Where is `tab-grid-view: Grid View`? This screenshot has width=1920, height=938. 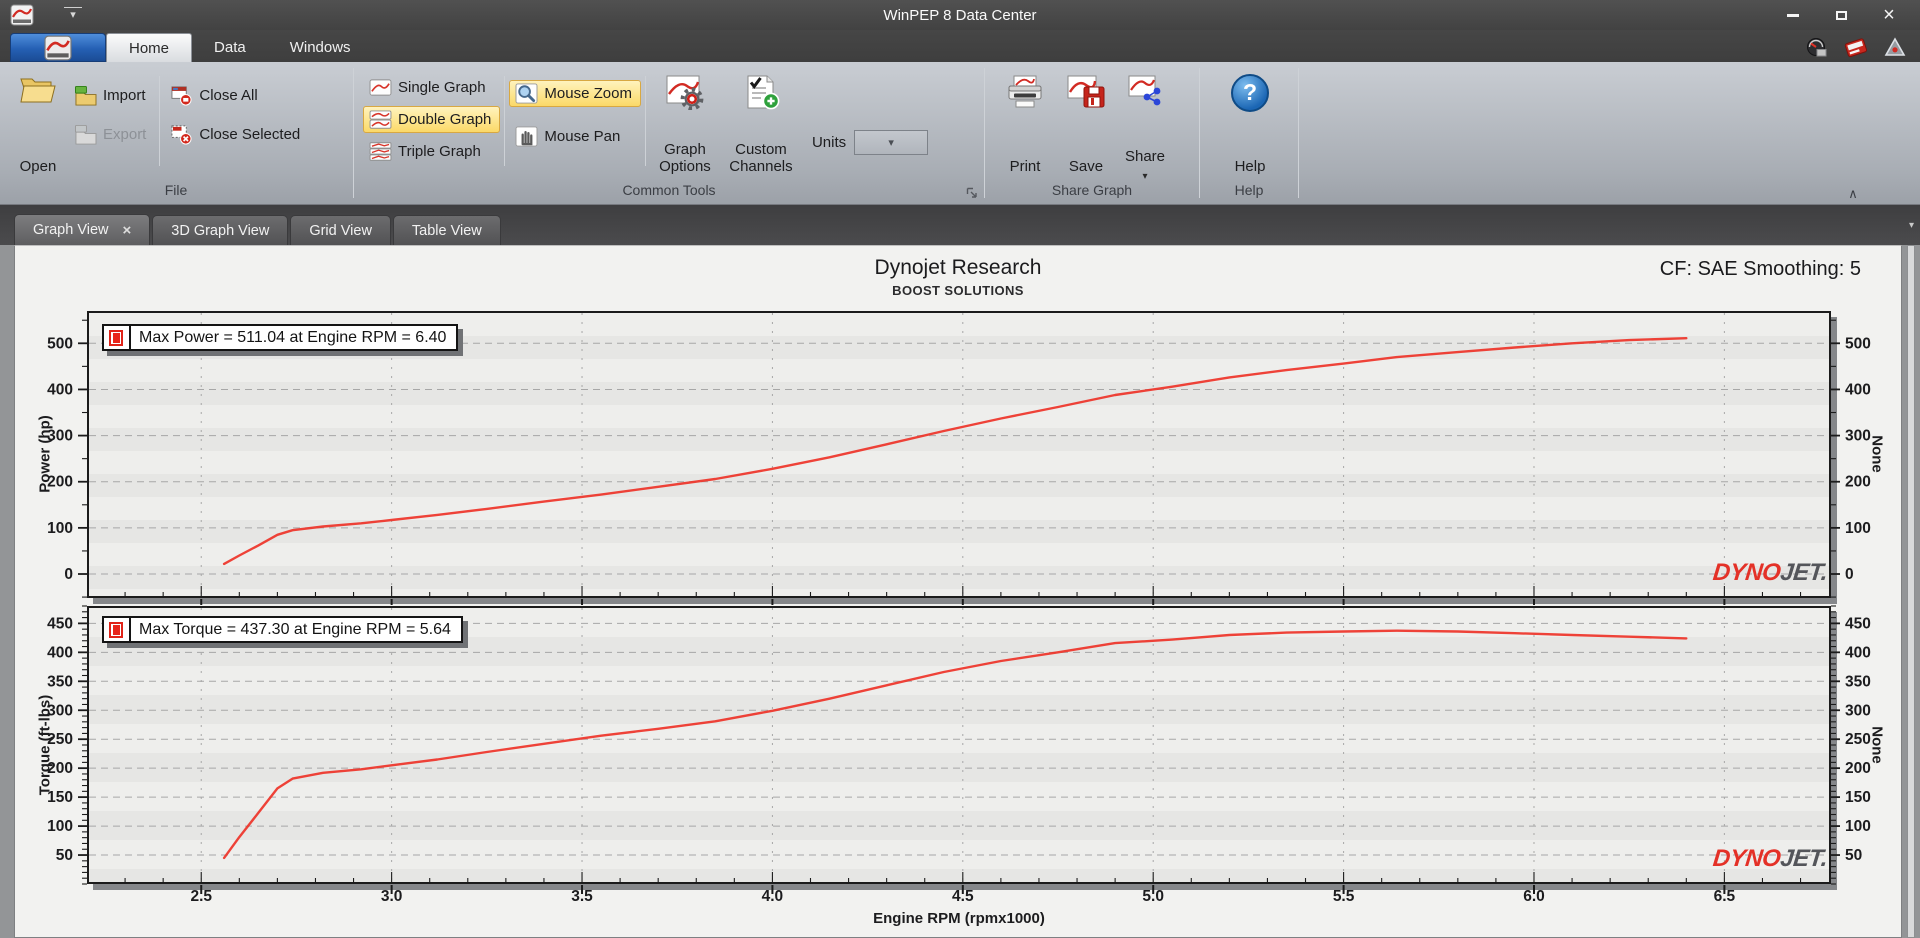
tab-grid-view: Grid View is located at coordinates (340, 230).